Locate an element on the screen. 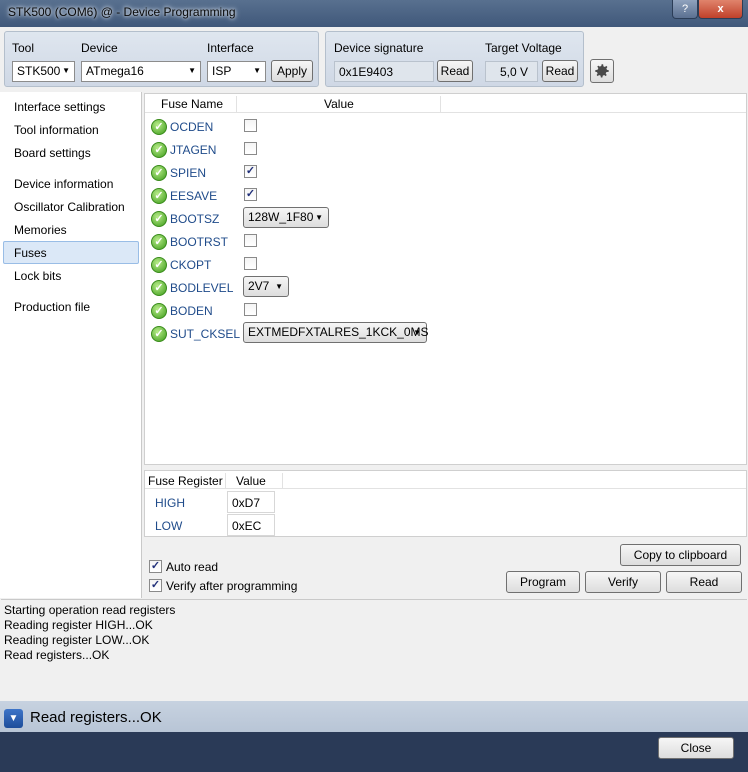 The image size is (748, 772). sidebar-item-device-information: Device information is located at coordinates (63, 184).